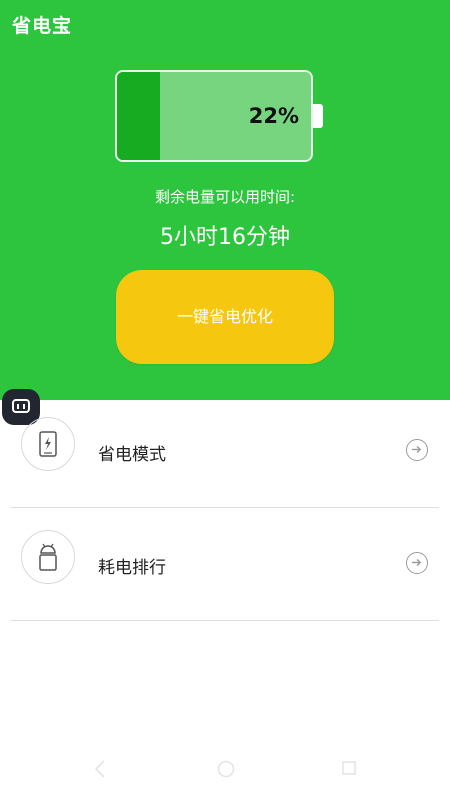 This screenshot has height=800, width=450. What do you see at coordinates (225, 197) in the screenshot?
I see `remaining-time-label: 剩余电量可以用时间:` at bounding box center [225, 197].